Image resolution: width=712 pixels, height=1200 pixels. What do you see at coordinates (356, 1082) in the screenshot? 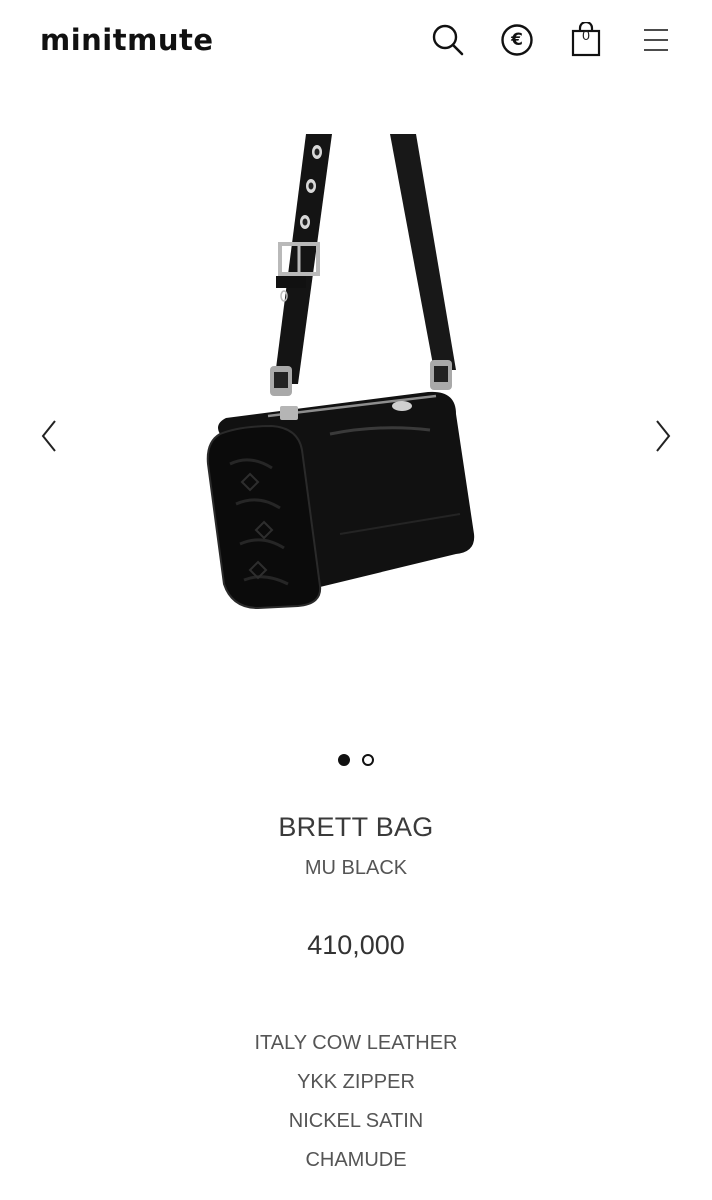
I see `spec-item: YKK ZIPPER` at bounding box center [356, 1082].